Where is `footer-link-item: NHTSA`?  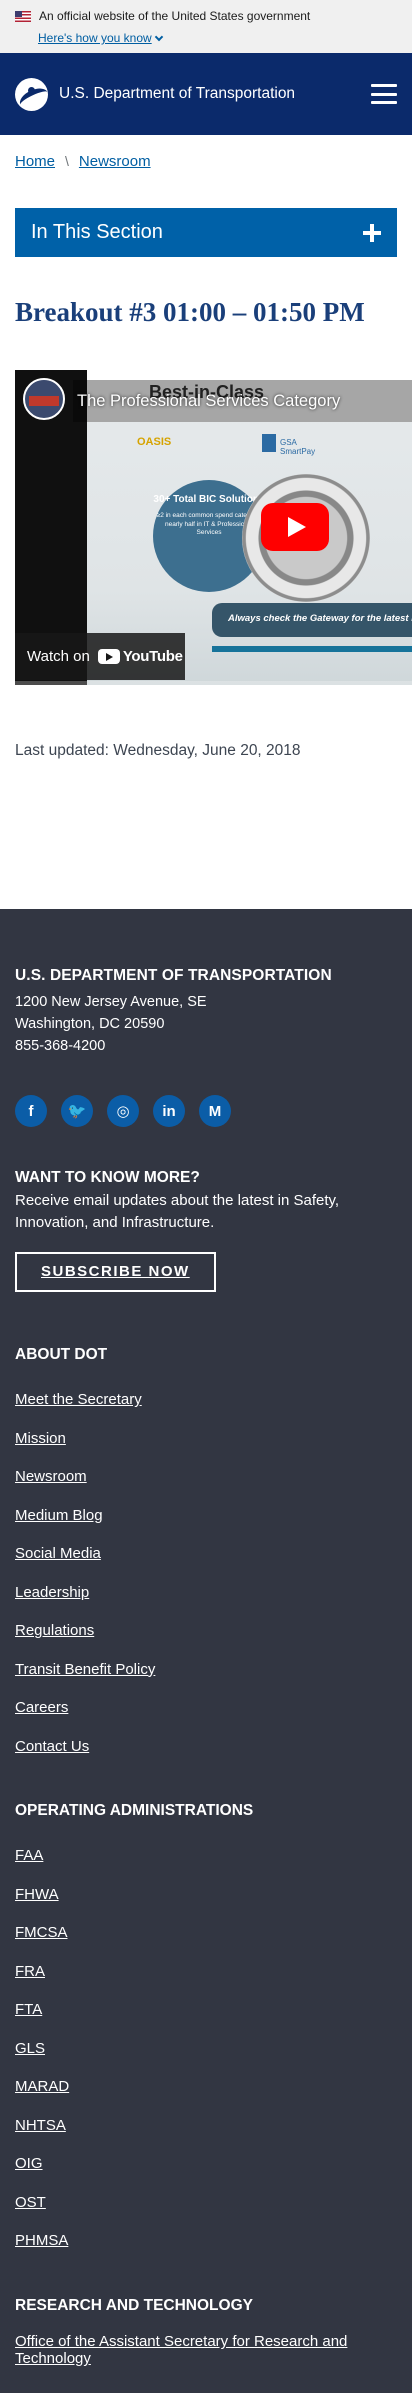
footer-link-item: NHTSA is located at coordinates (206, 2125).